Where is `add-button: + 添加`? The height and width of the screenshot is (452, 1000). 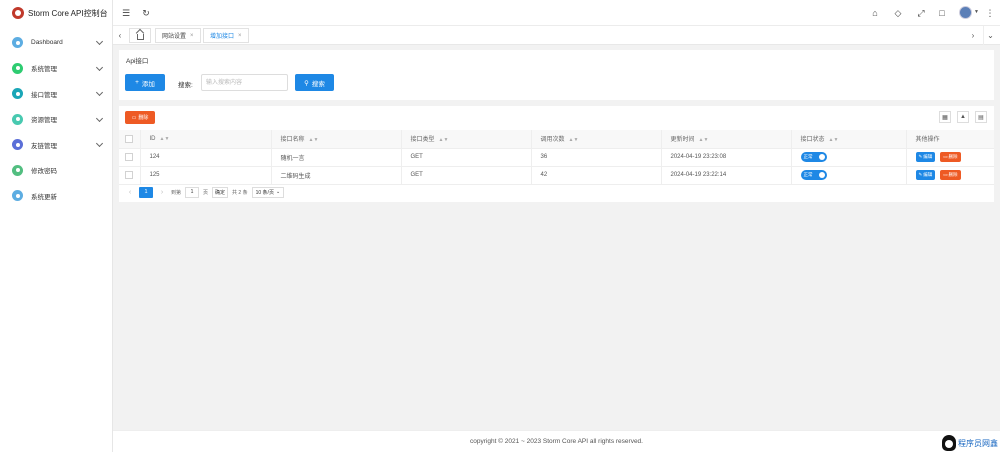 add-button: + 添加 is located at coordinates (145, 82).